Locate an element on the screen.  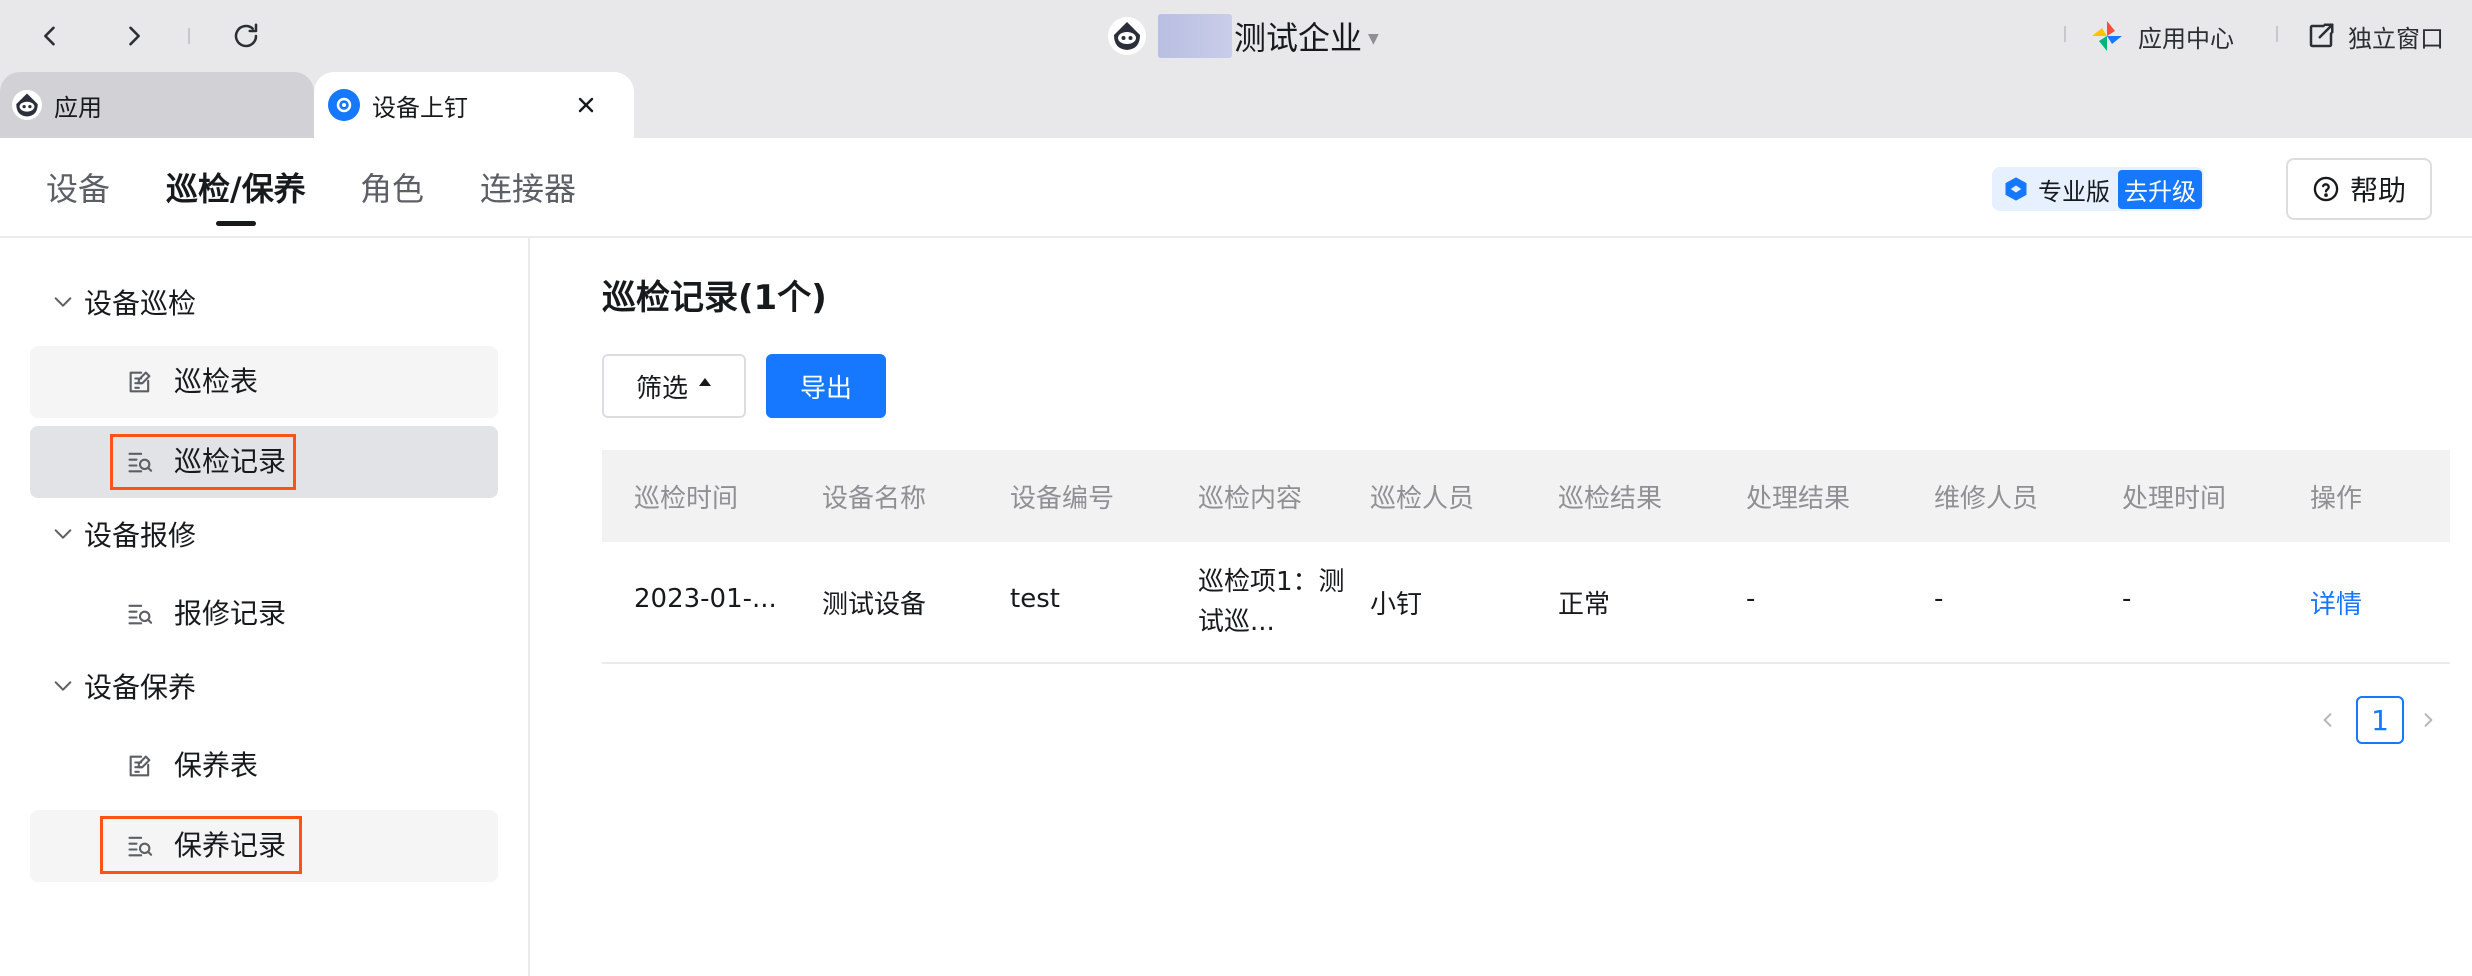
sidebar-group-maintenance: 设备保养 is located at coordinates (124, 686).